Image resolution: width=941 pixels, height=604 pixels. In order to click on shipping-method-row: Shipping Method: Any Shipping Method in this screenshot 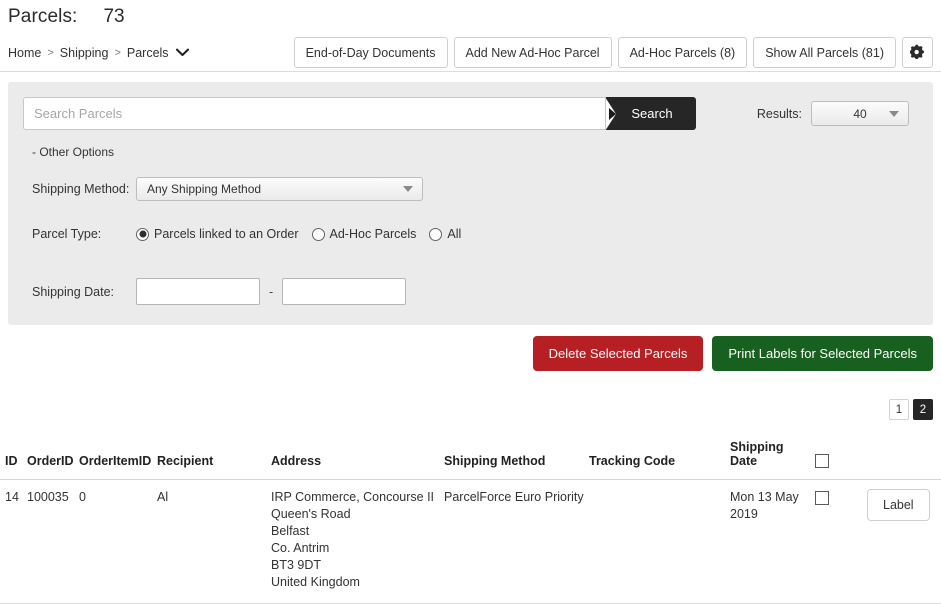, I will do `click(227, 189)`.